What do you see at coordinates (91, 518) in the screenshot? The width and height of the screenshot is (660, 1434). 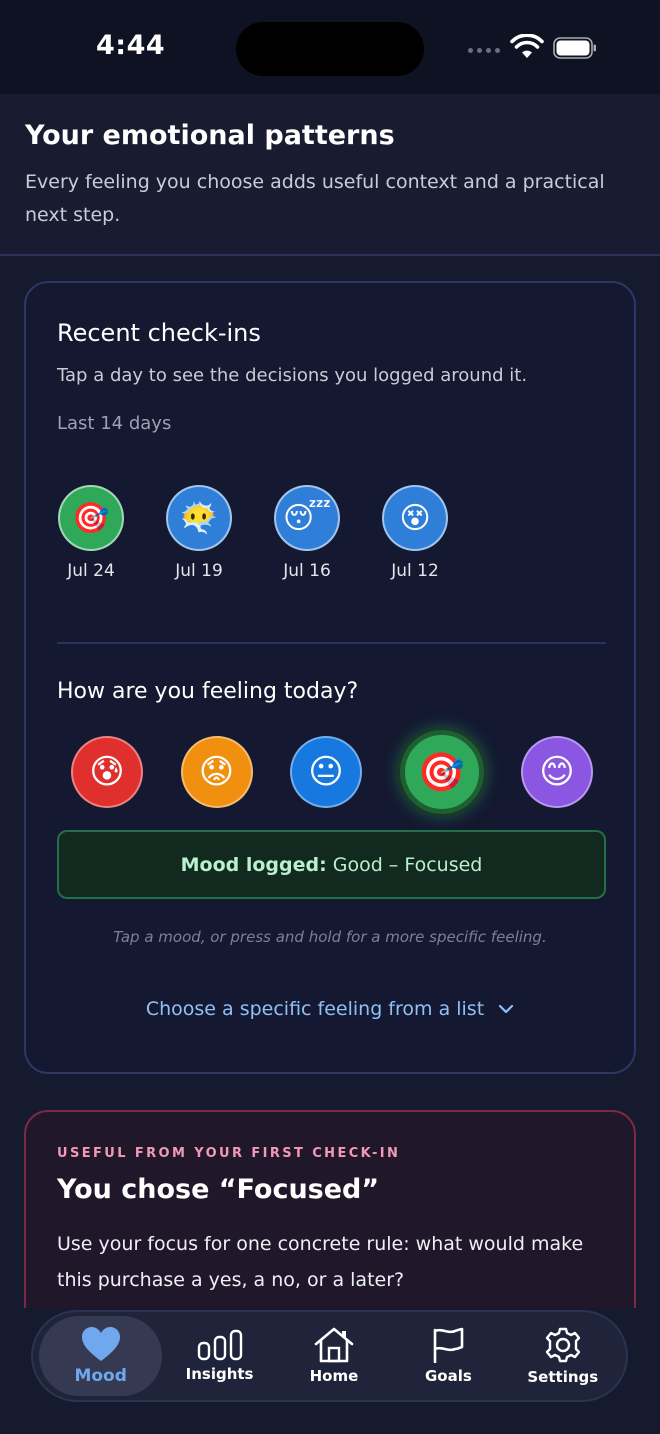 I see `checkin-emoji: 🎯` at bounding box center [91, 518].